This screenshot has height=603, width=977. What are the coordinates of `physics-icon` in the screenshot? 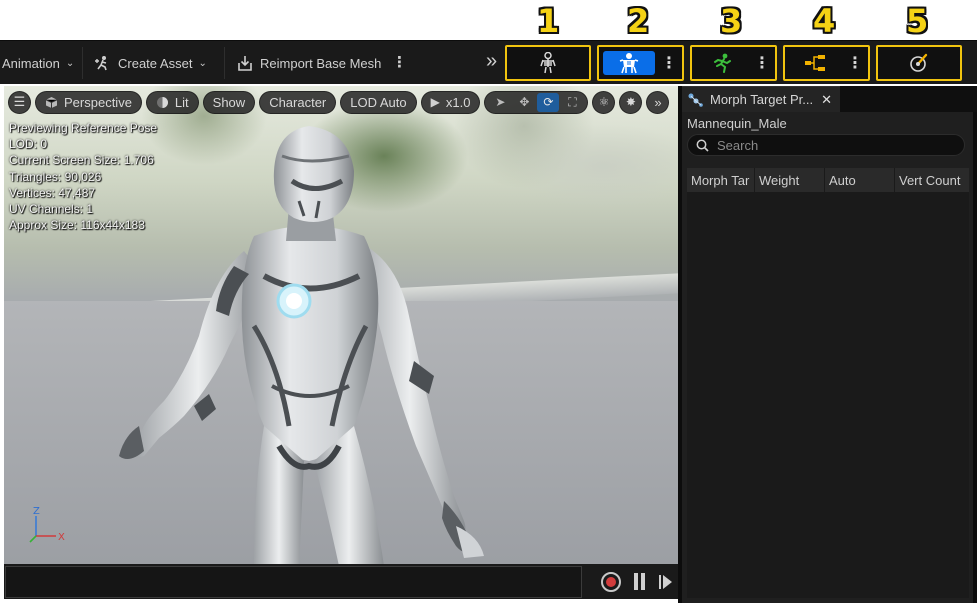 It's located at (919, 62).